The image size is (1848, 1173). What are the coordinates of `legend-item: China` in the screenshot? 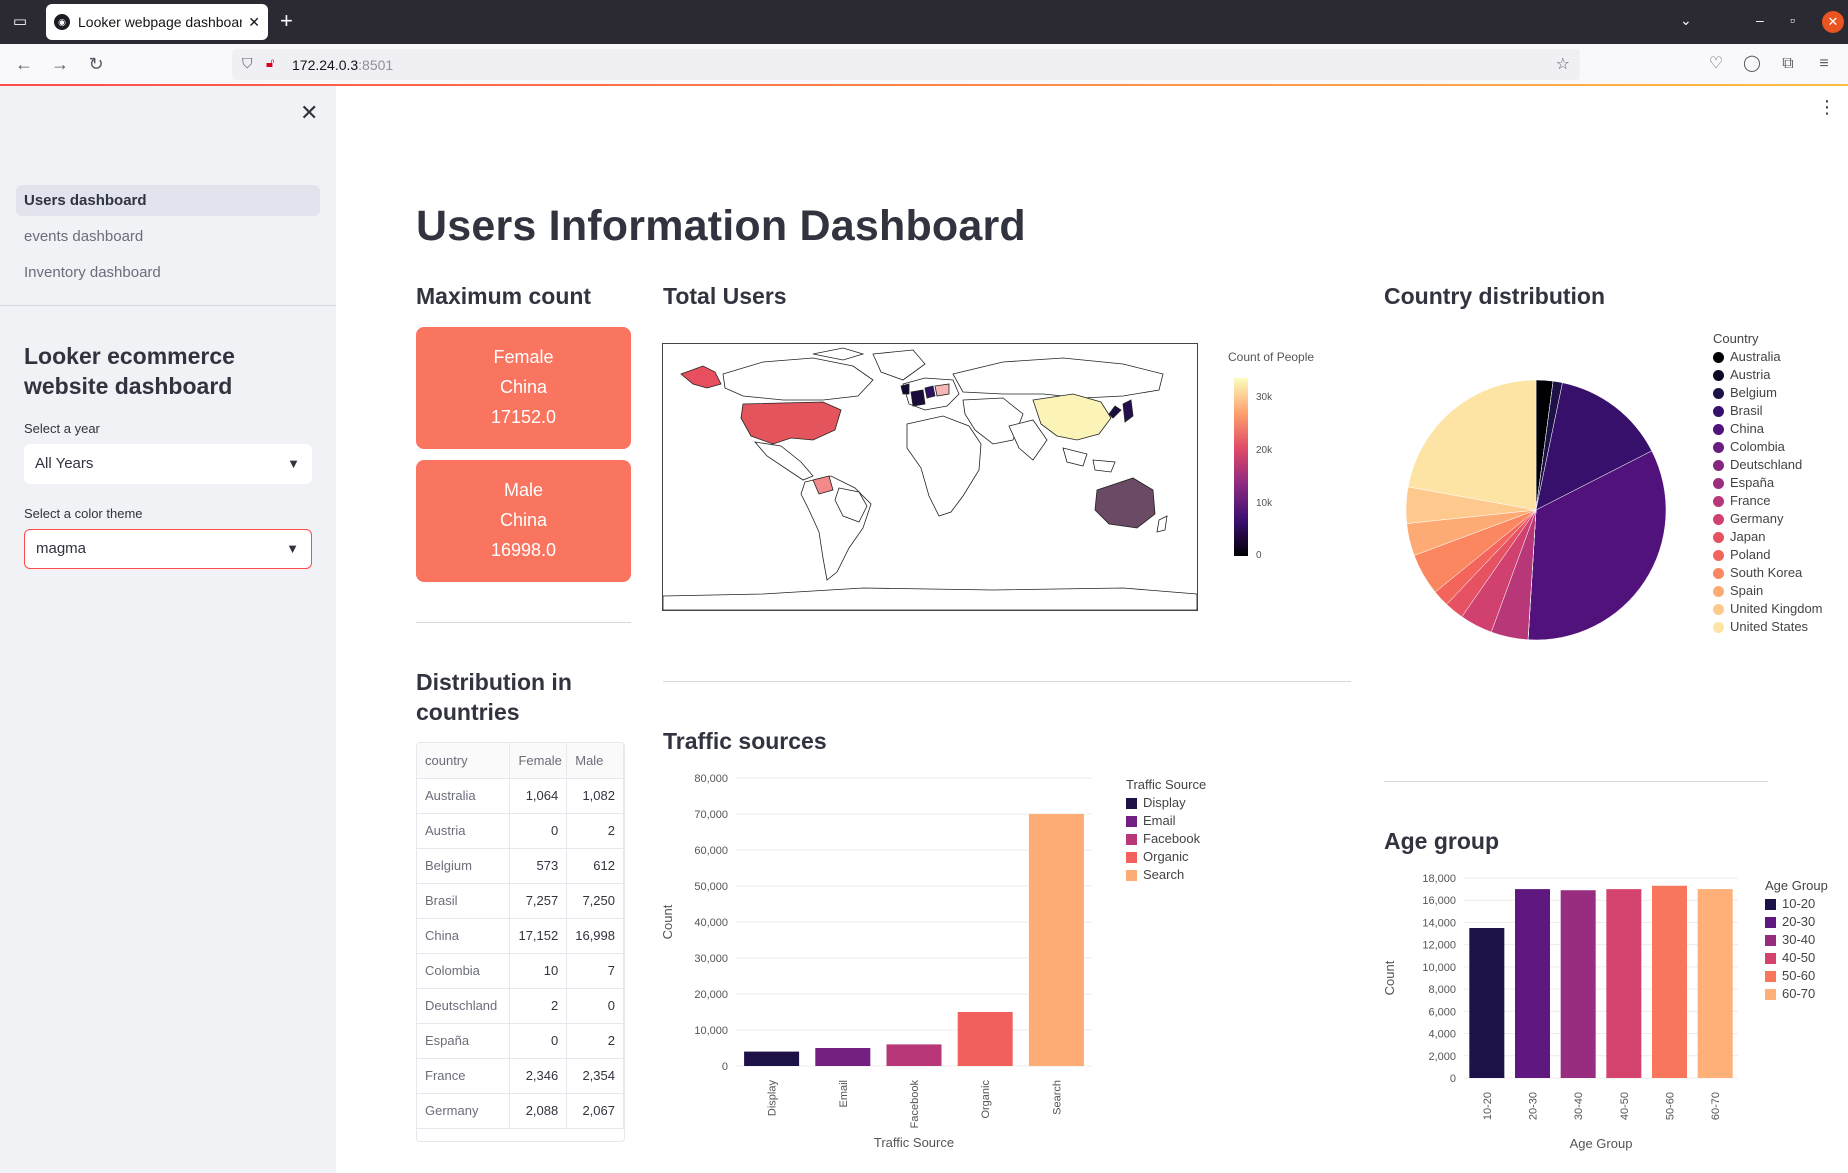 It's located at (1768, 429).